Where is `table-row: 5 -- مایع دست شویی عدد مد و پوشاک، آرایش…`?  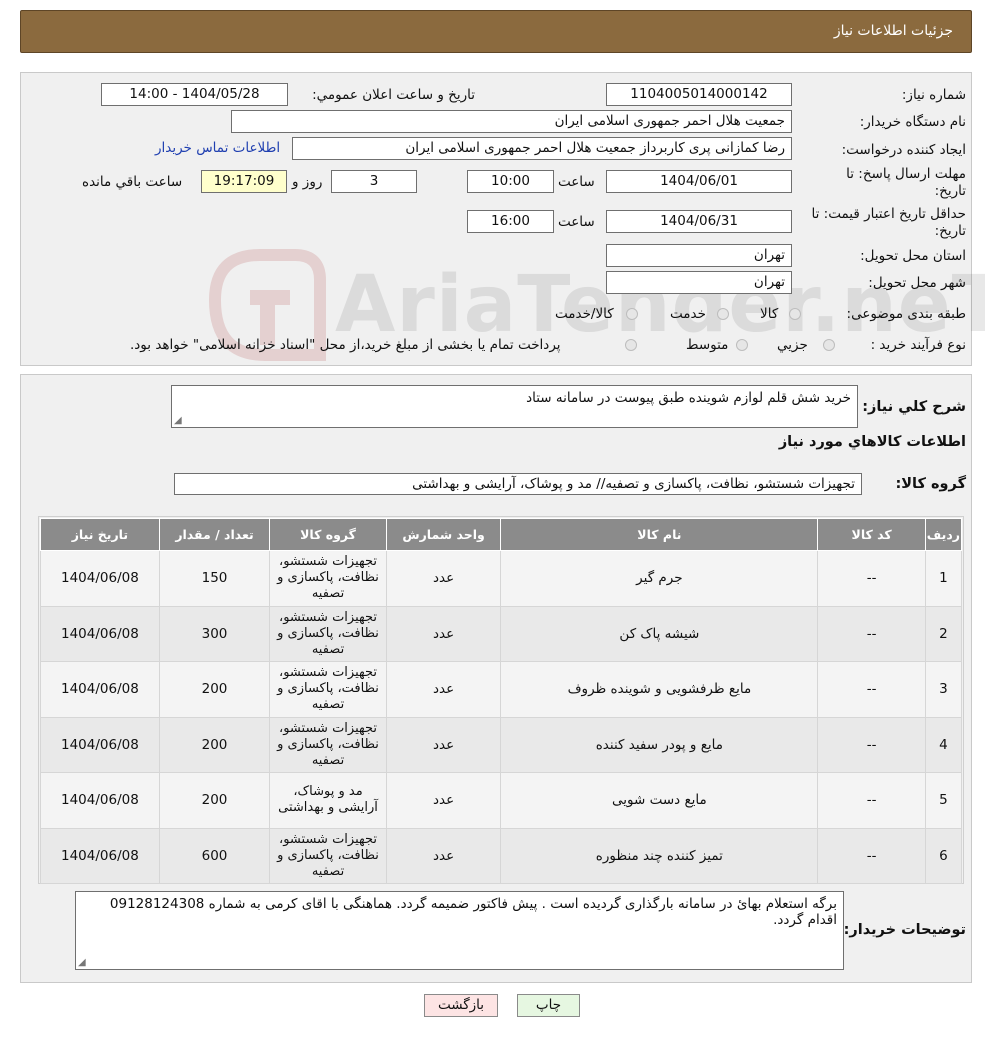 table-row: 5 -- مایع دست شویی عدد مد و پوشاک، آرایش… is located at coordinates (501, 800).